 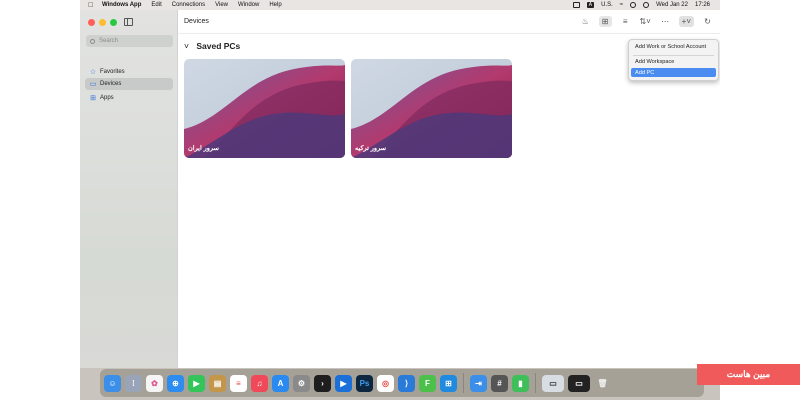 I want to click on list-view-icon: ≡, so click(x=625, y=21).